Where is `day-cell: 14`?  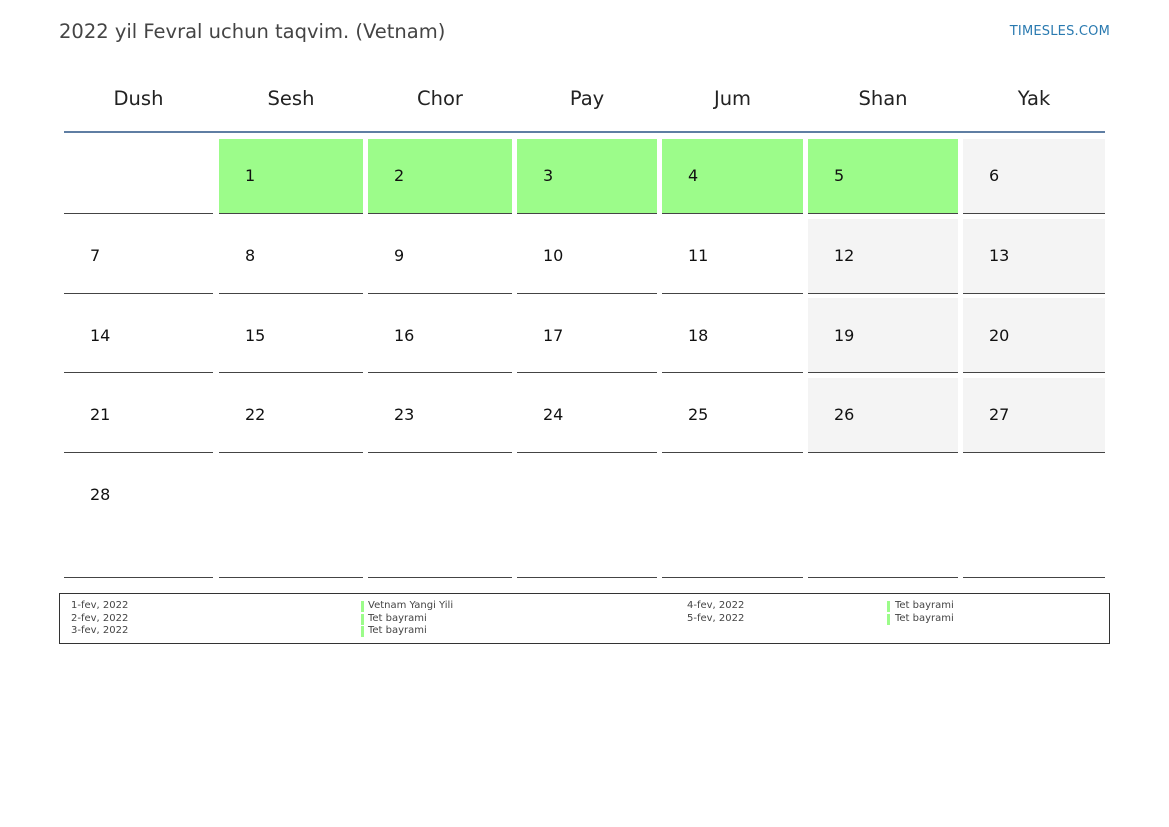 day-cell: 14 is located at coordinates (138, 335).